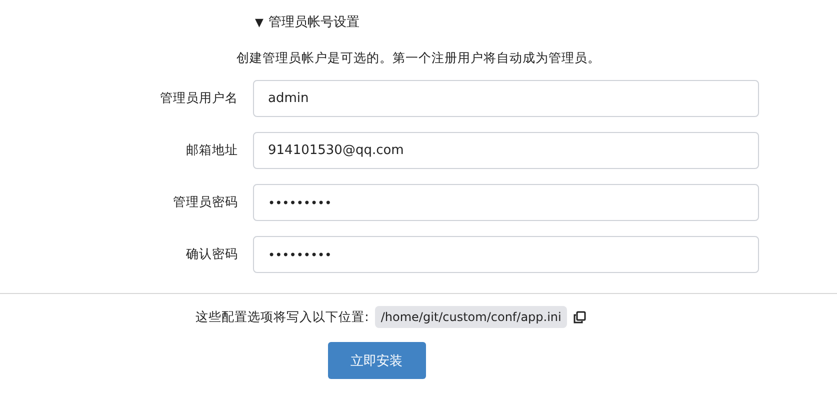  Describe the element at coordinates (506, 98) in the screenshot. I see `input-field: admin` at that location.